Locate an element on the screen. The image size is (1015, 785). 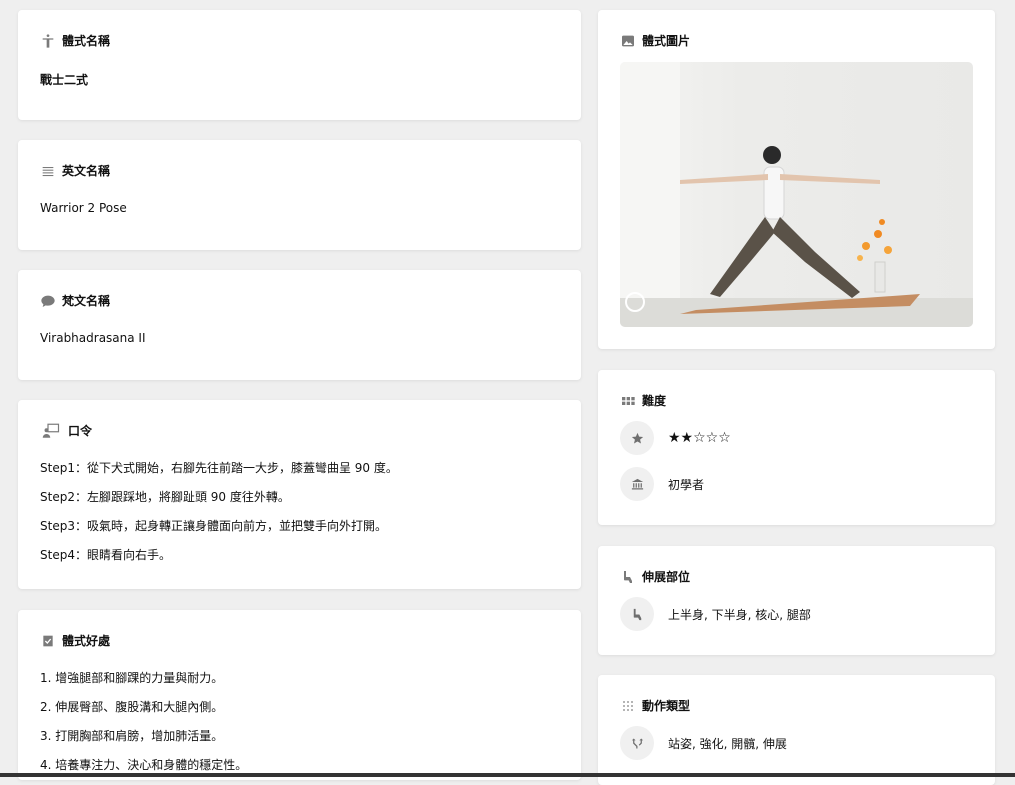
grid-icon is located at coordinates (628, 401).